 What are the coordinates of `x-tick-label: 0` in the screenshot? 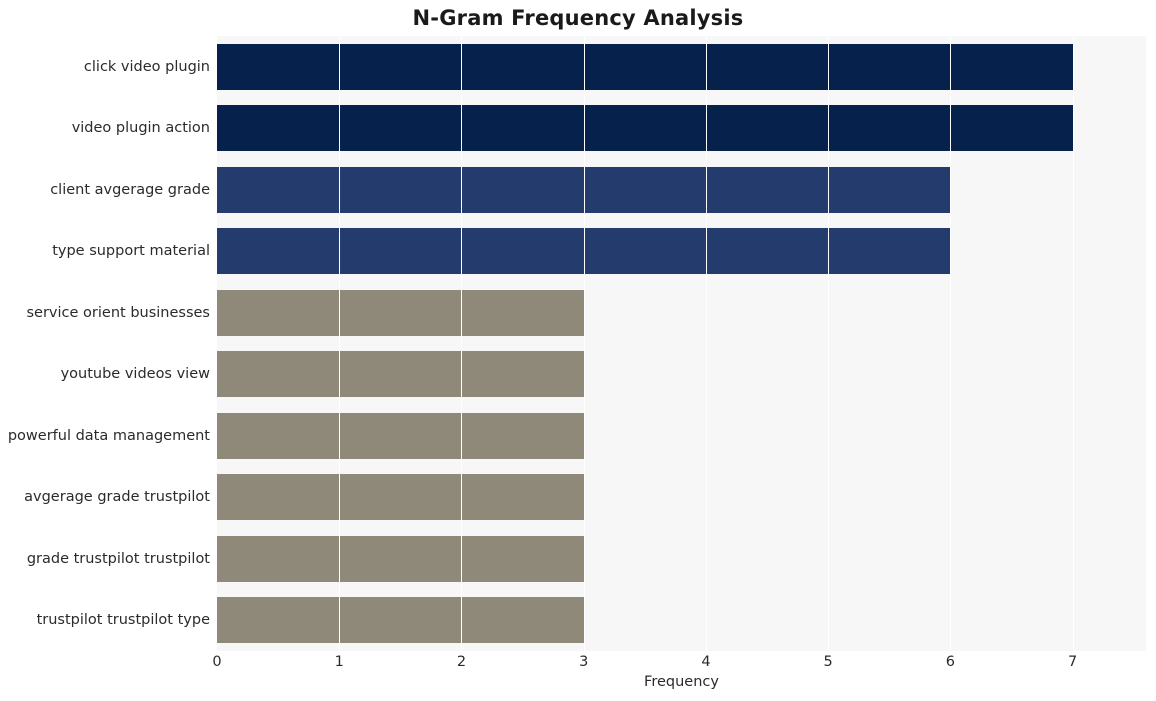 It's located at (217, 662).